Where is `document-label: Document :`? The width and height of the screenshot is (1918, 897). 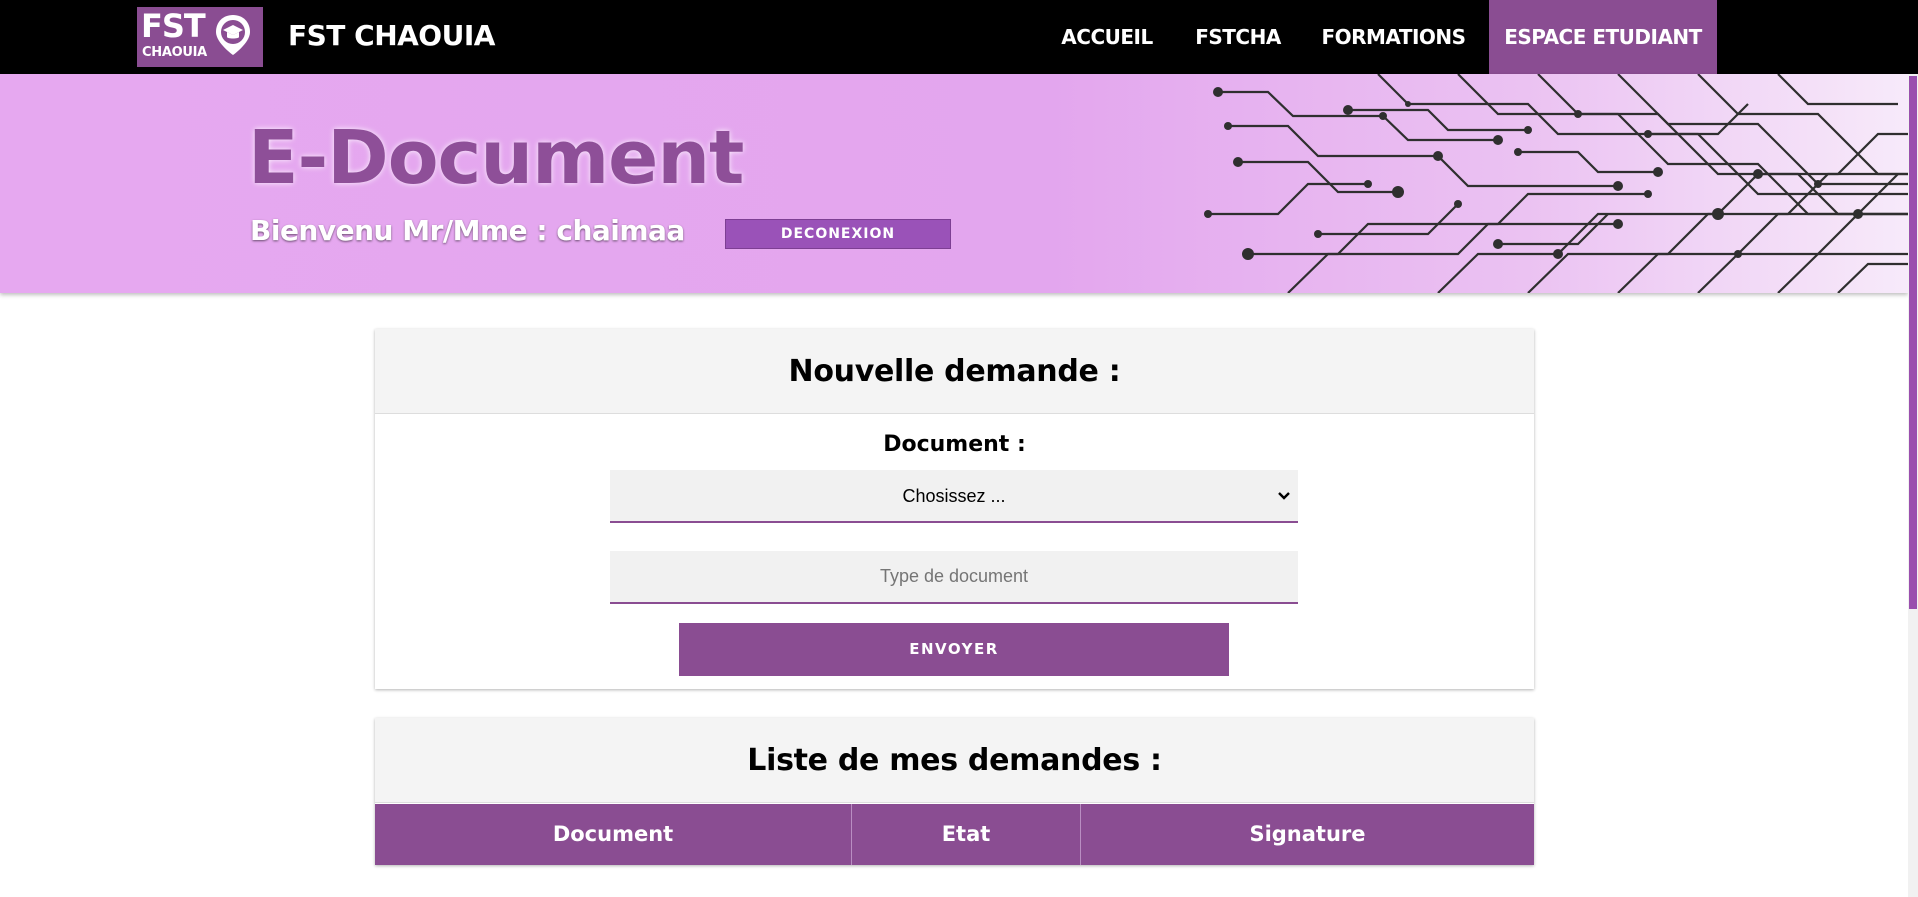 document-label: Document : is located at coordinates (954, 444).